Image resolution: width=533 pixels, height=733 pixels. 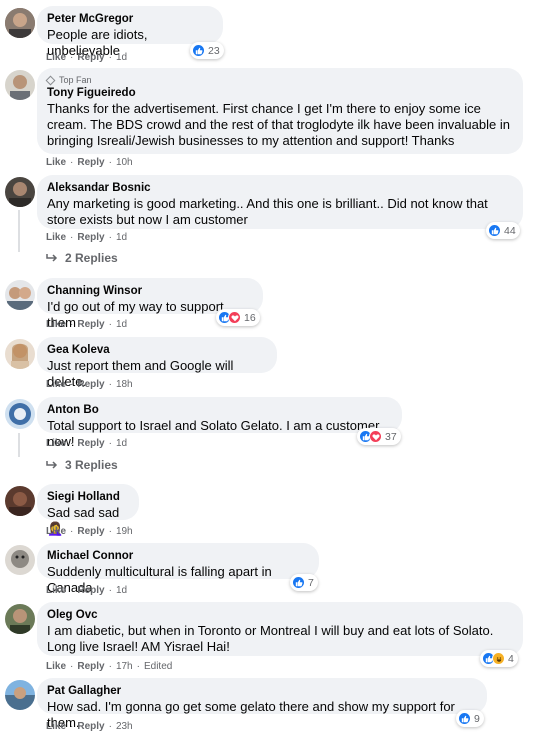 What do you see at coordinates (88, 510) in the screenshot?
I see `comment-bubble: Siegi Holland Sad sad sad 🤦‍♀️` at bounding box center [88, 510].